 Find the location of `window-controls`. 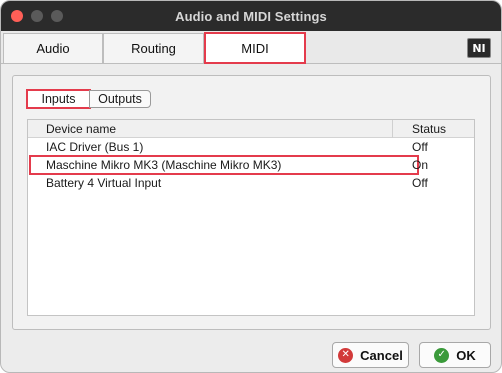

window-controls is located at coordinates (37, 16).